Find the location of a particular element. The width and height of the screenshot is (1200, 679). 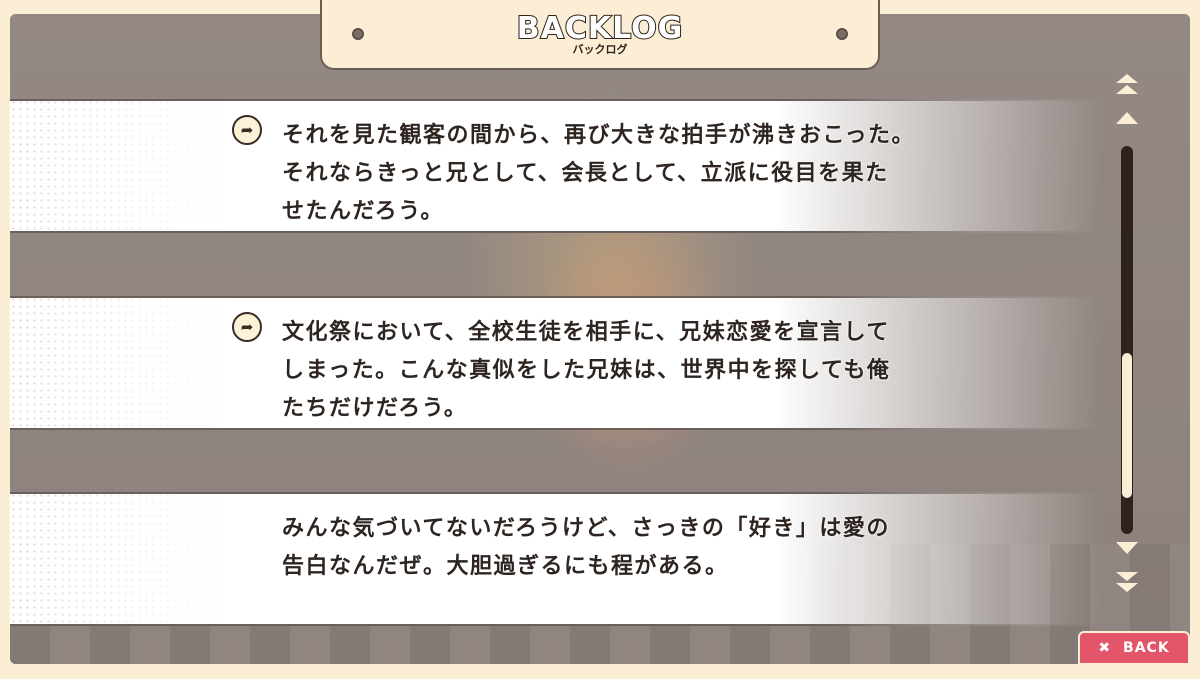

entry-line: しまった。こんな真似をした兄妹は、世界中を探しても俺 is located at coordinates (586, 370).